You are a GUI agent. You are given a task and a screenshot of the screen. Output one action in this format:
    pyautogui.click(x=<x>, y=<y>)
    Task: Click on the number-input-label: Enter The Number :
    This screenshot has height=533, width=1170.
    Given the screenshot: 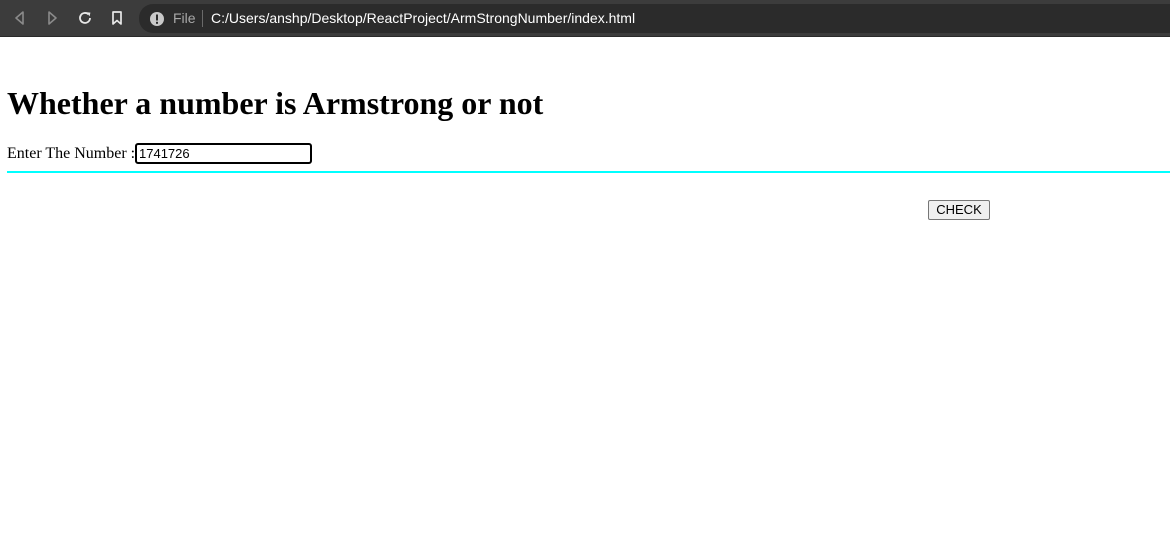 What is the action you would take?
    pyautogui.click(x=71, y=153)
    